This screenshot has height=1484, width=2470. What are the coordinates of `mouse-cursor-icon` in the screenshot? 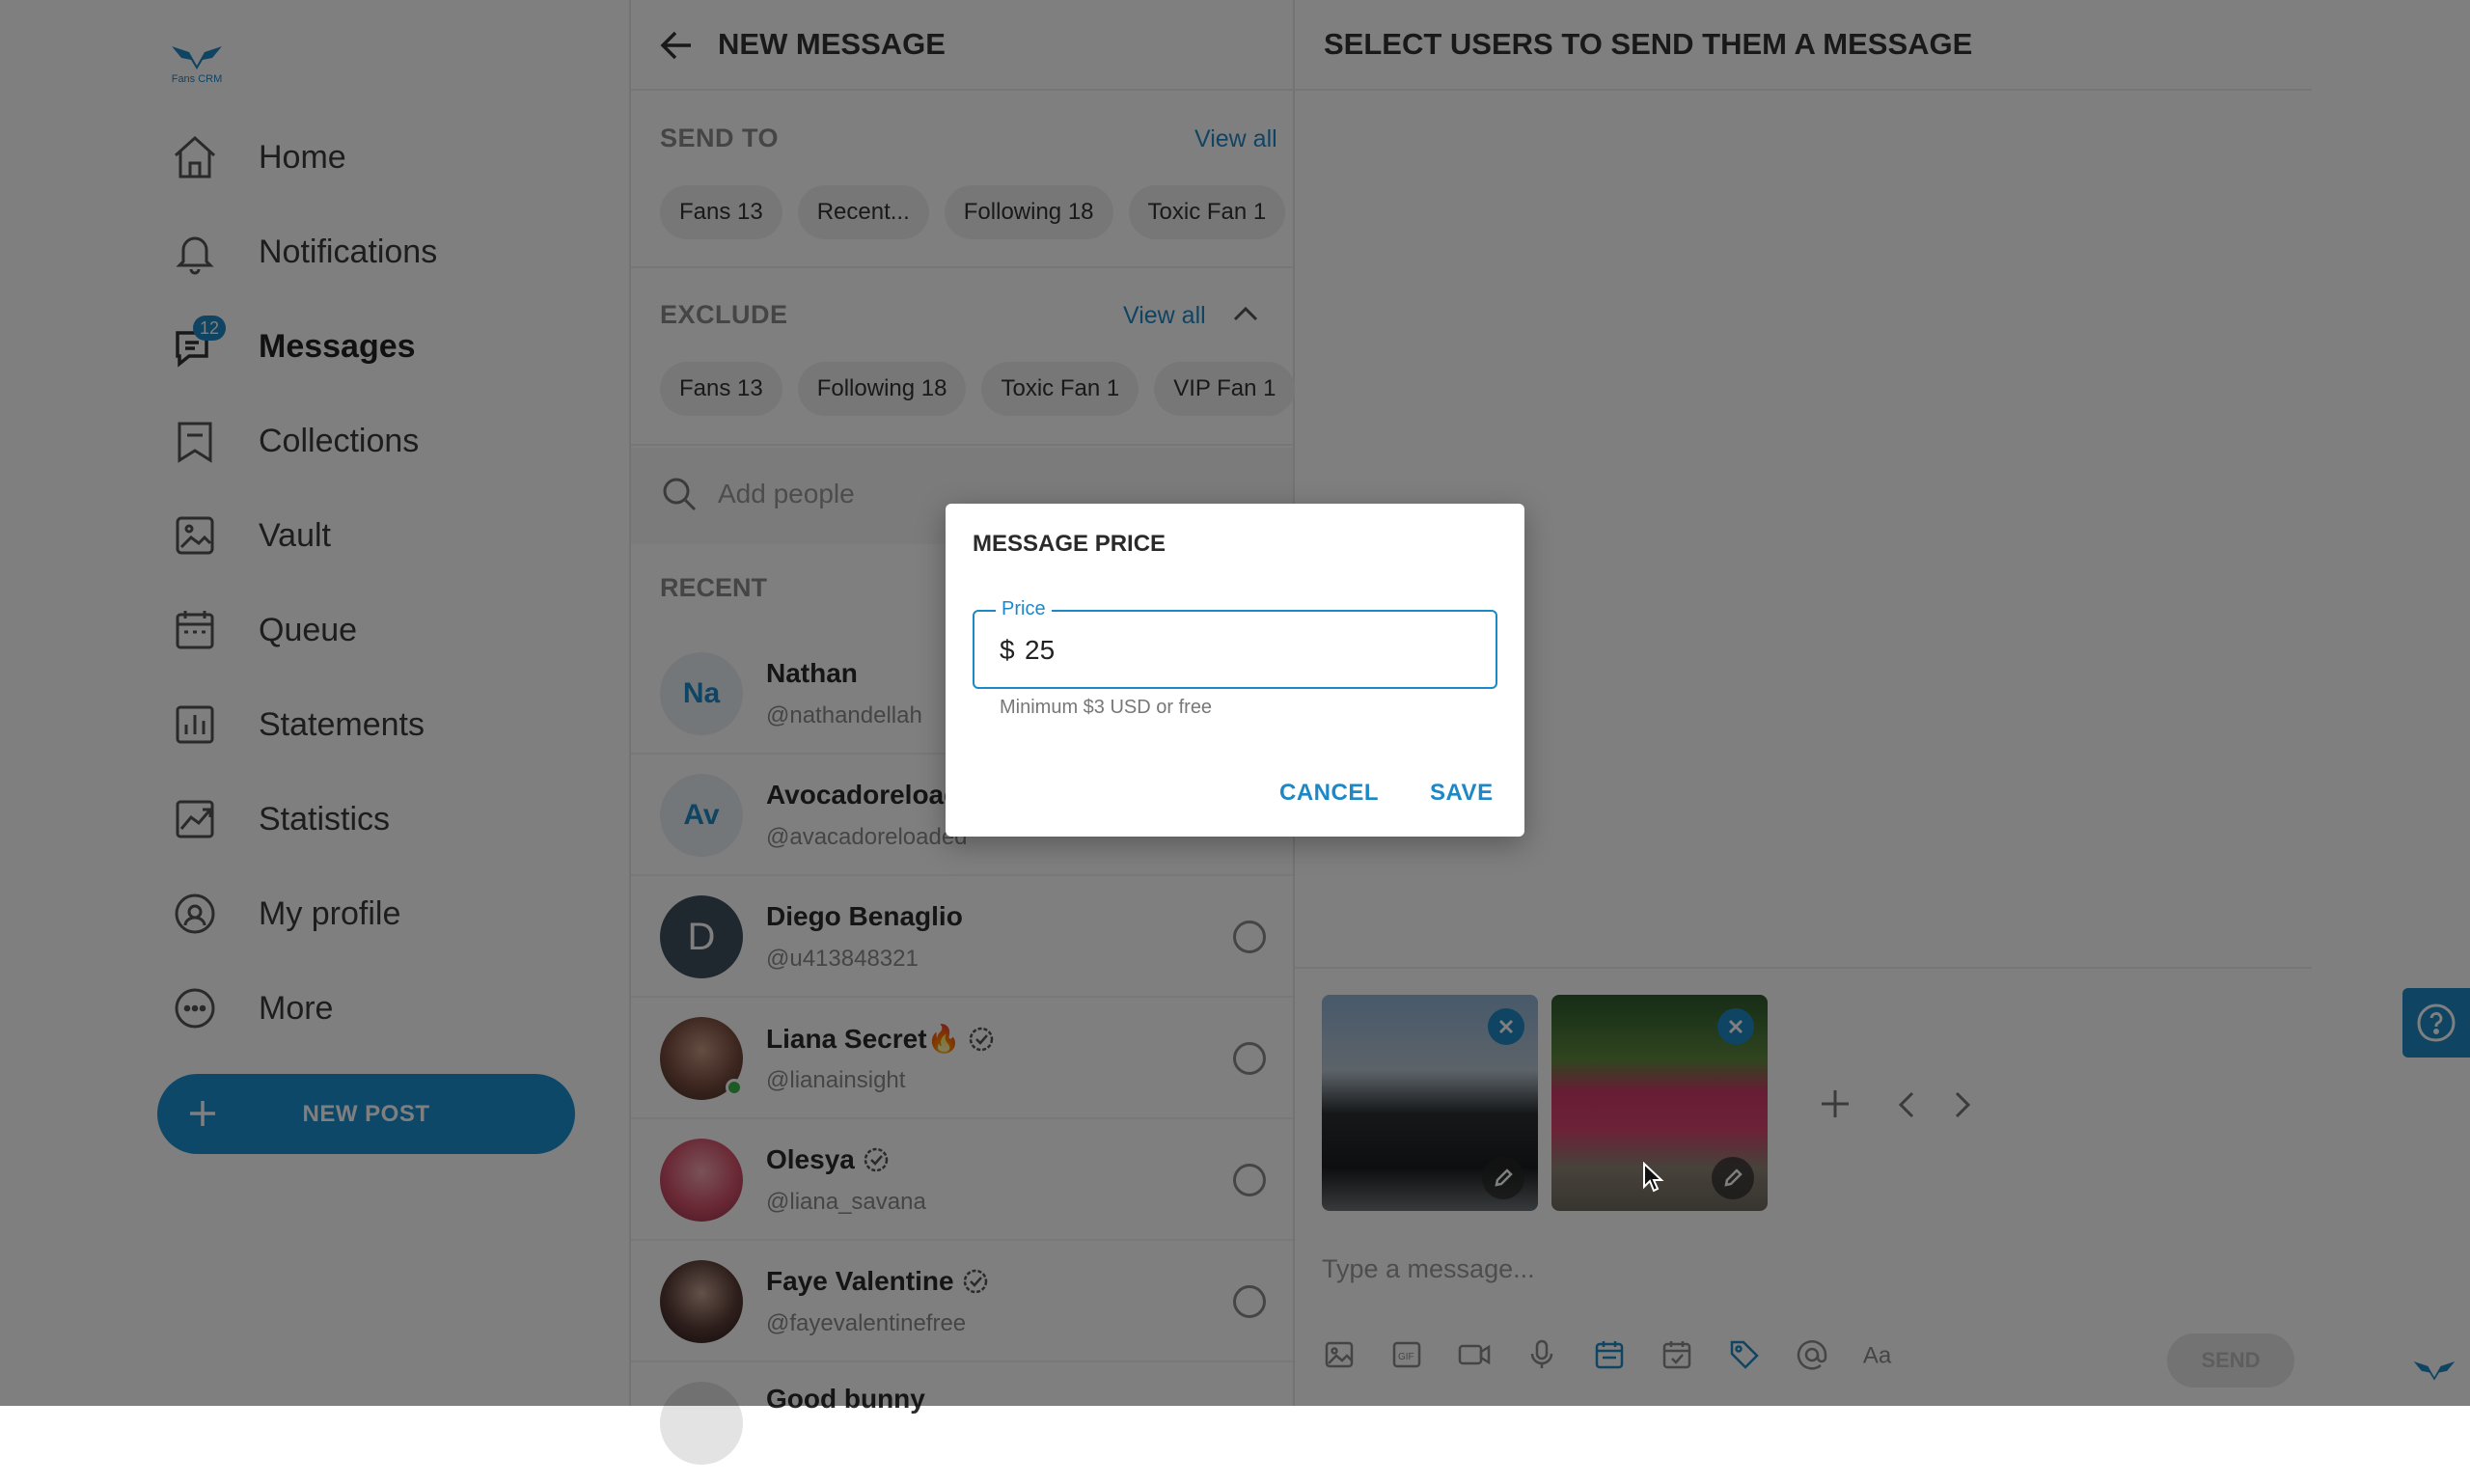 It's located at (1653, 1177).